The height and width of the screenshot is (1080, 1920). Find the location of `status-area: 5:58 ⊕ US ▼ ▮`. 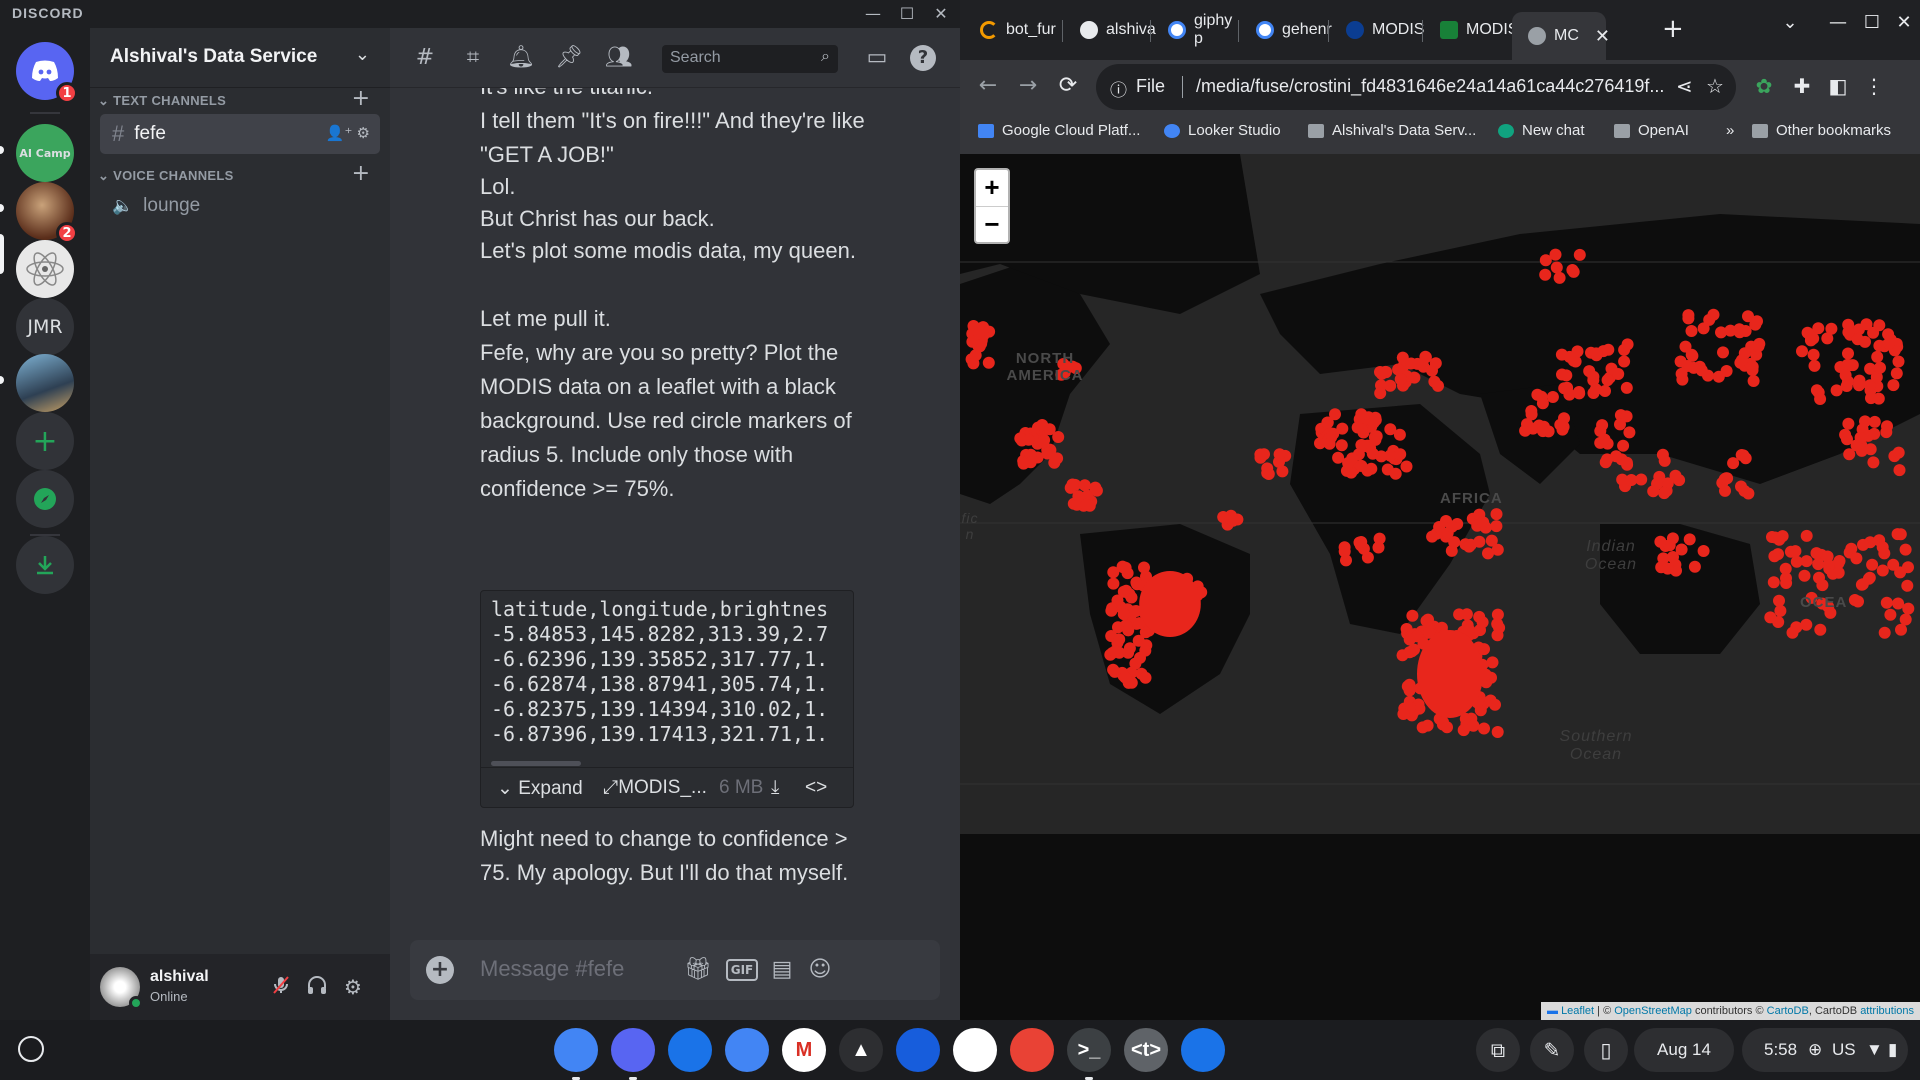

status-area: 5:58 ⊕ US ▼ ▮ is located at coordinates (1825, 1050).